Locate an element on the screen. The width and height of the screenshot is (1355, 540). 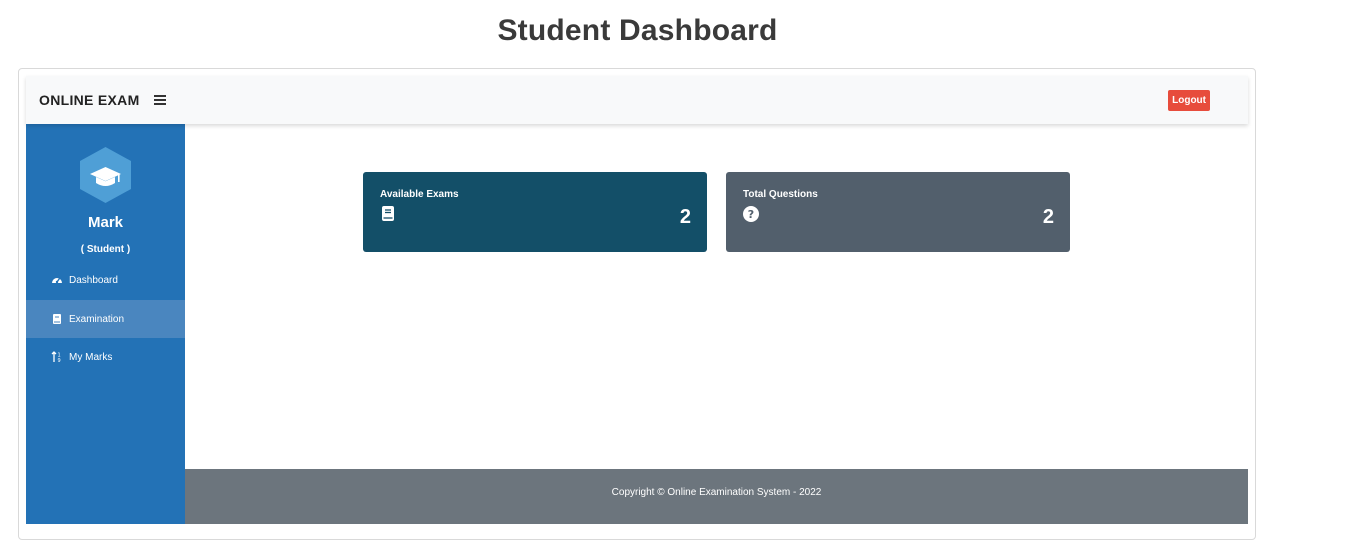
question-circle-icon: ? is located at coordinates (751, 214).